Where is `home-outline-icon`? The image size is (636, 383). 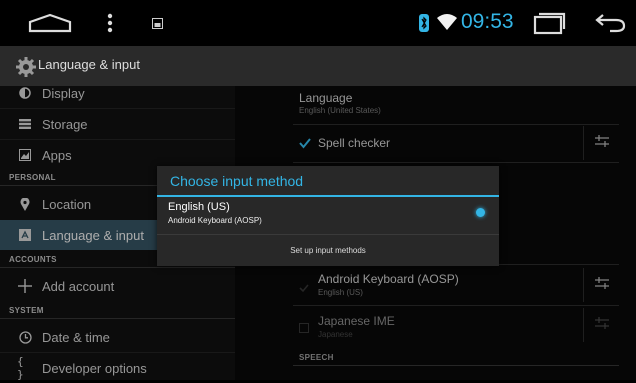
home-outline-icon is located at coordinates (50, 23).